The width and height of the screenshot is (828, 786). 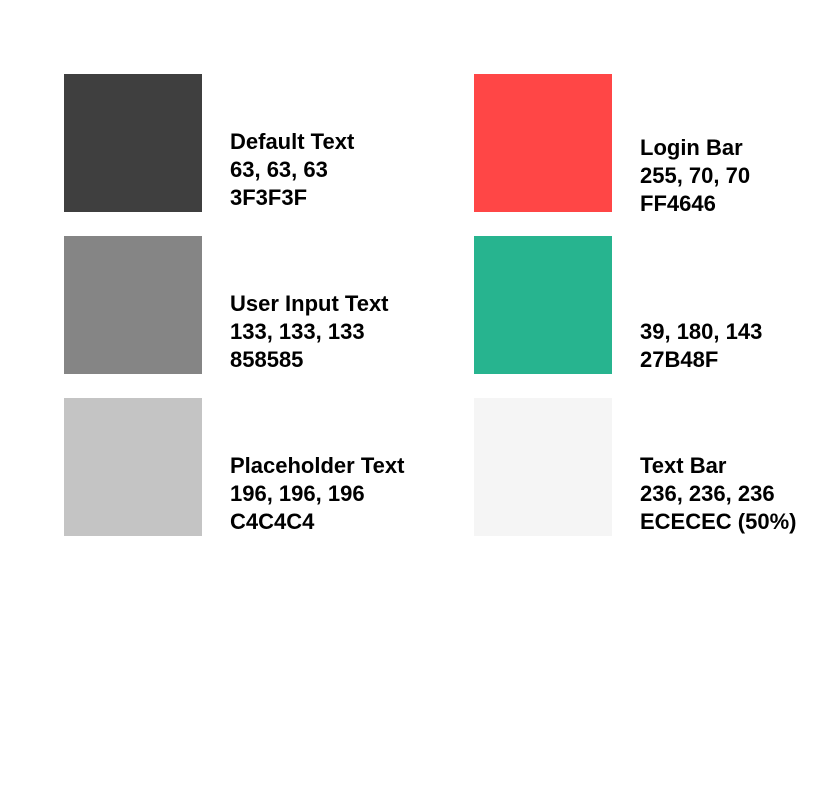 I want to click on swatch-rgb: 255, 70, 70, so click(x=695, y=175).